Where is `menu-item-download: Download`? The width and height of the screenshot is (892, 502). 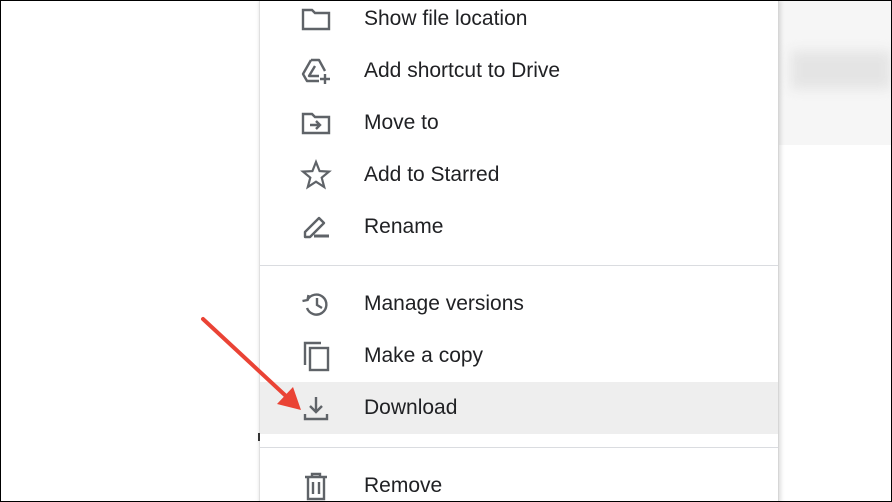 menu-item-download: Download is located at coordinates (519, 408).